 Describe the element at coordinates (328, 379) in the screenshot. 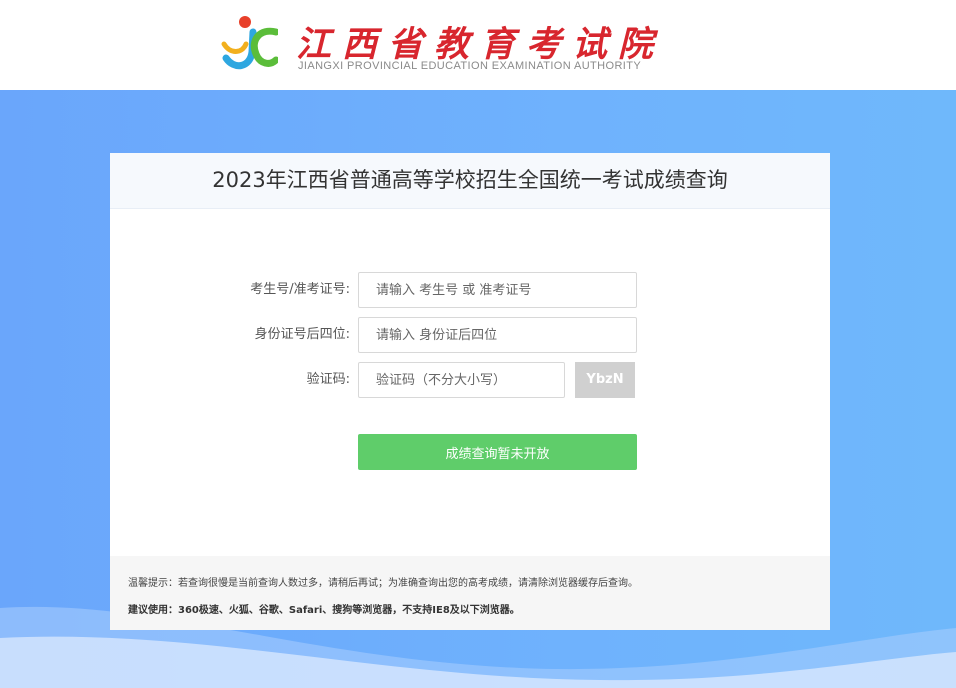

I see `captcha-label: 验证码:` at that location.